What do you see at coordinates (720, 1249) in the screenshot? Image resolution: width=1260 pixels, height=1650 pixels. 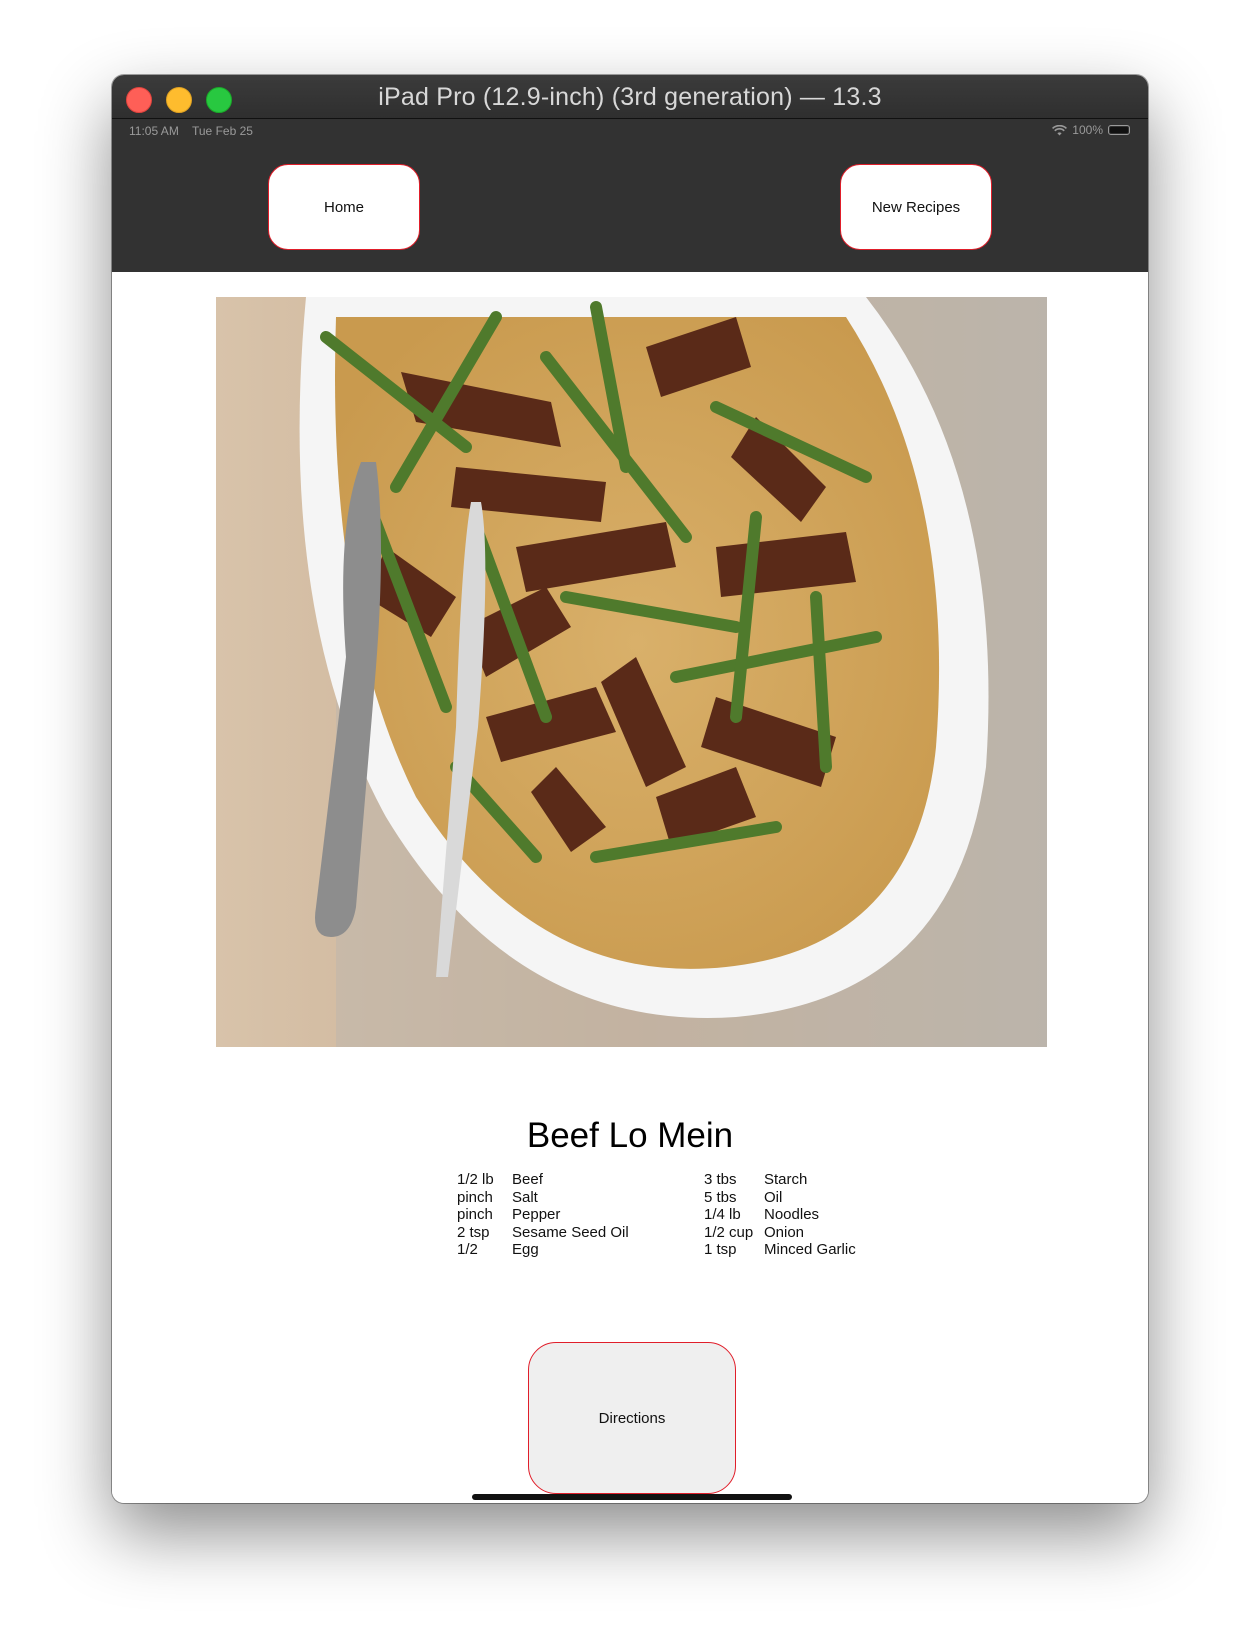 I see `ingredient-qty: 1 tsp` at bounding box center [720, 1249].